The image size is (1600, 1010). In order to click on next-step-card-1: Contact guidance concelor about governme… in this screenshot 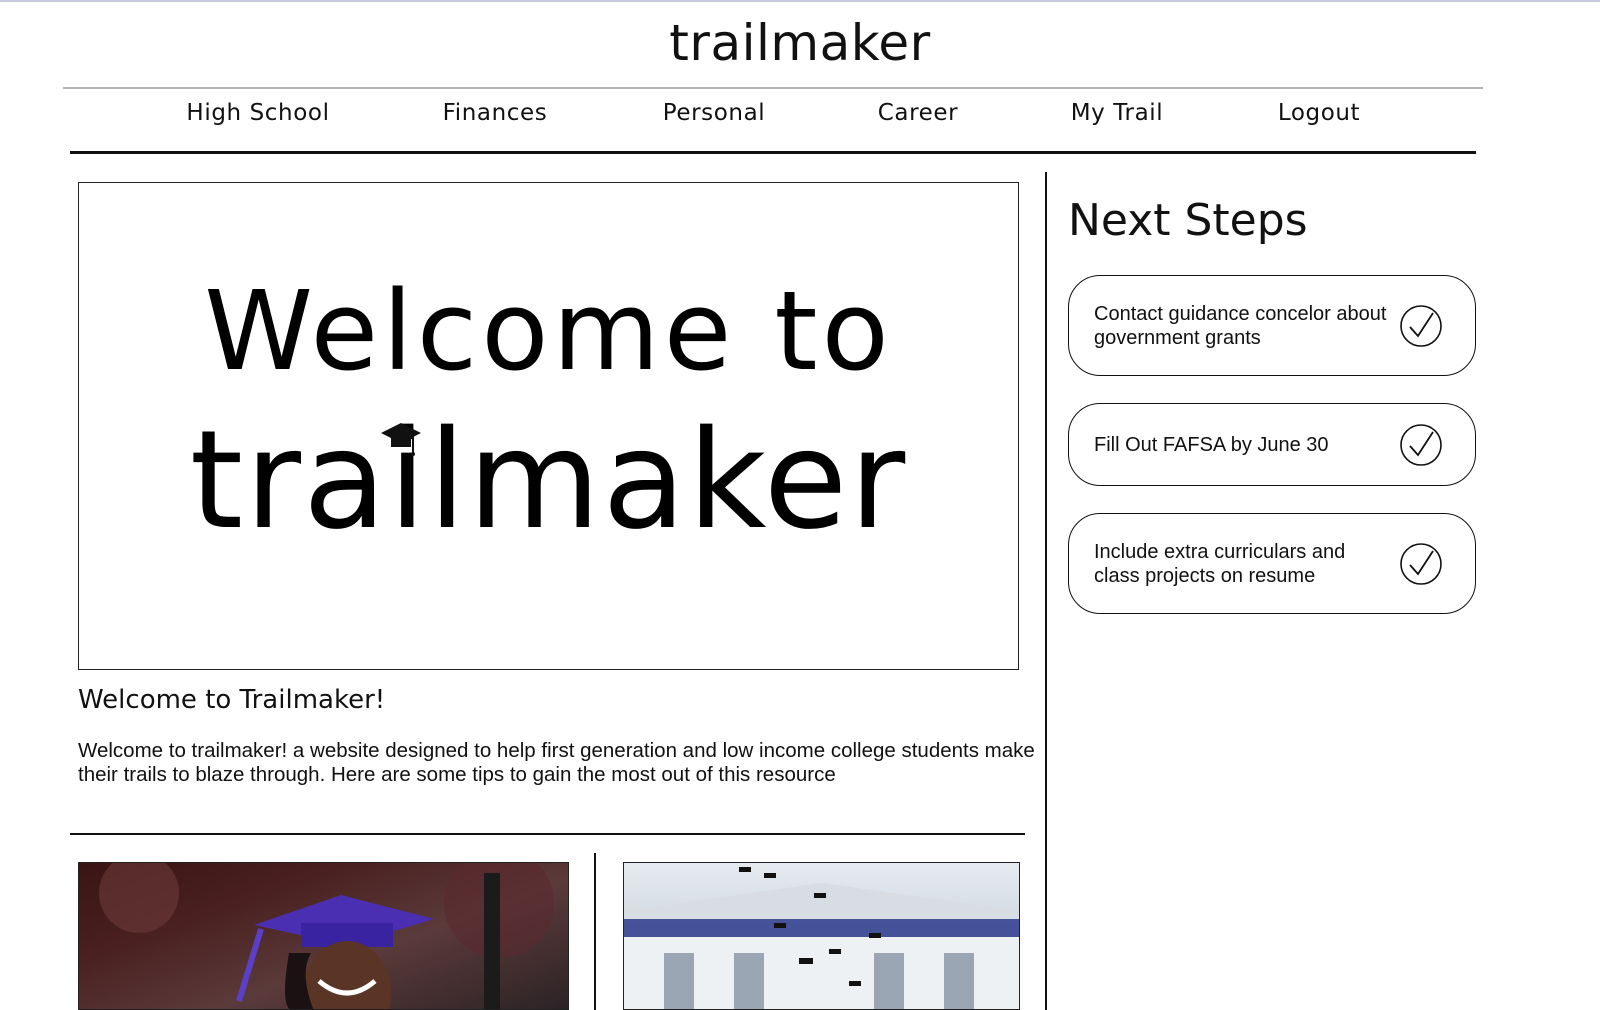, I will do `click(1272, 325)`.